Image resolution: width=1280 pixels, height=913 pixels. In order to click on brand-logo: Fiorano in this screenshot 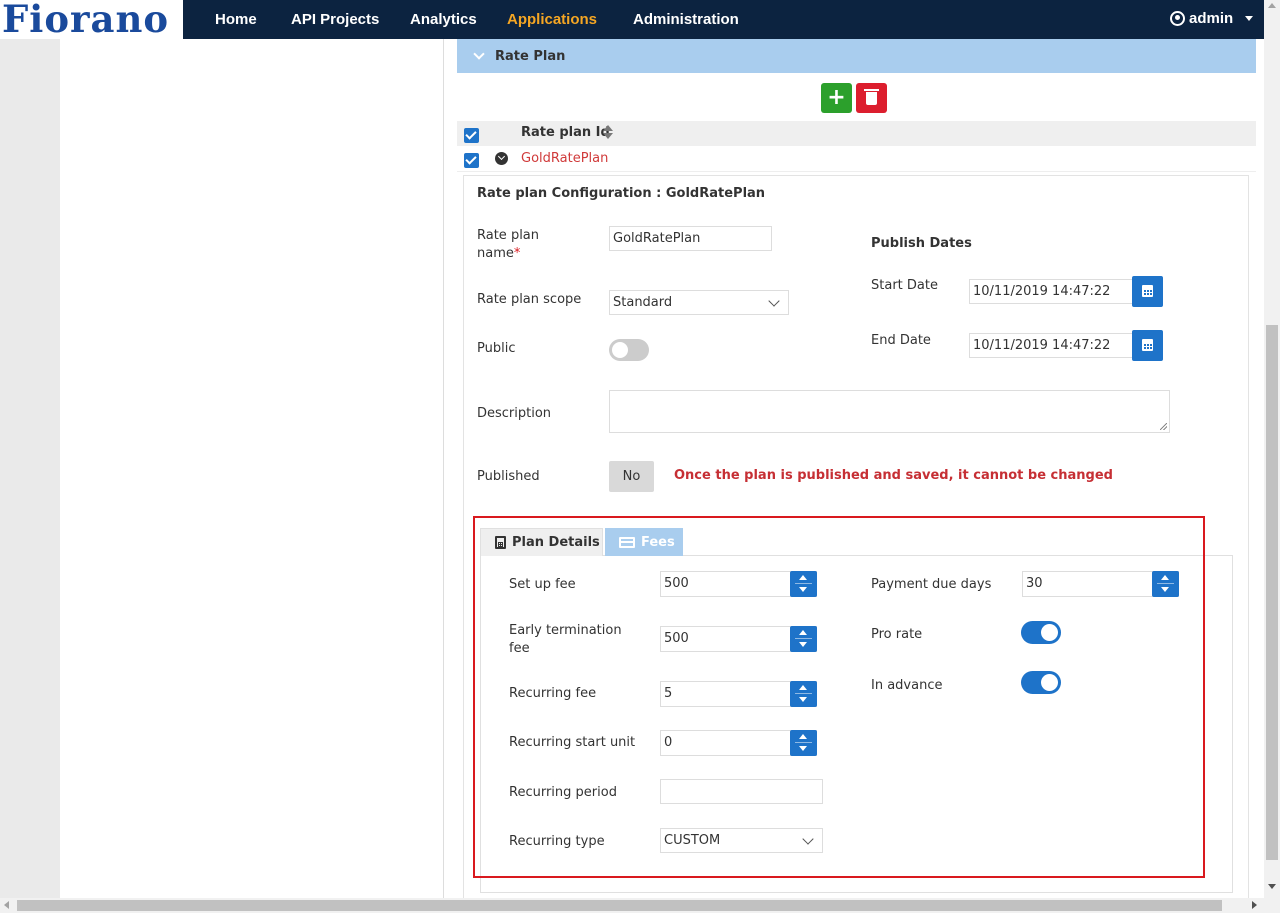, I will do `click(91, 20)`.